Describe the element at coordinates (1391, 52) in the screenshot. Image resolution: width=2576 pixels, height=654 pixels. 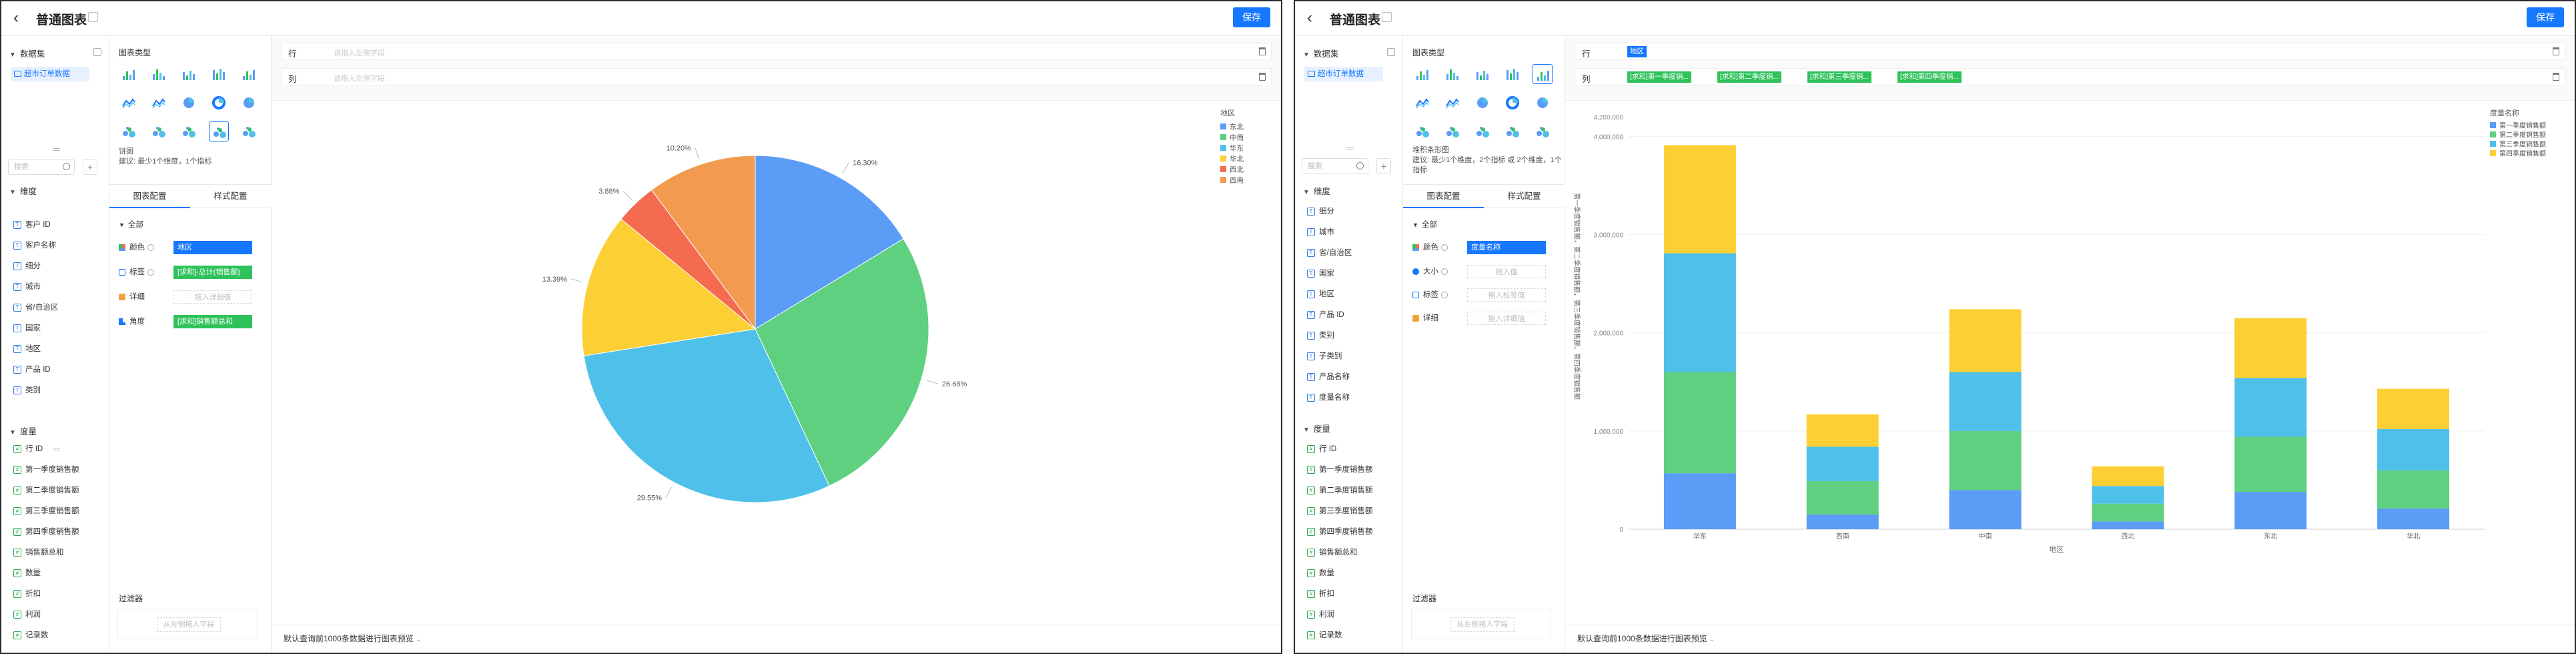
I see `dataset-switch-icon` at that location.